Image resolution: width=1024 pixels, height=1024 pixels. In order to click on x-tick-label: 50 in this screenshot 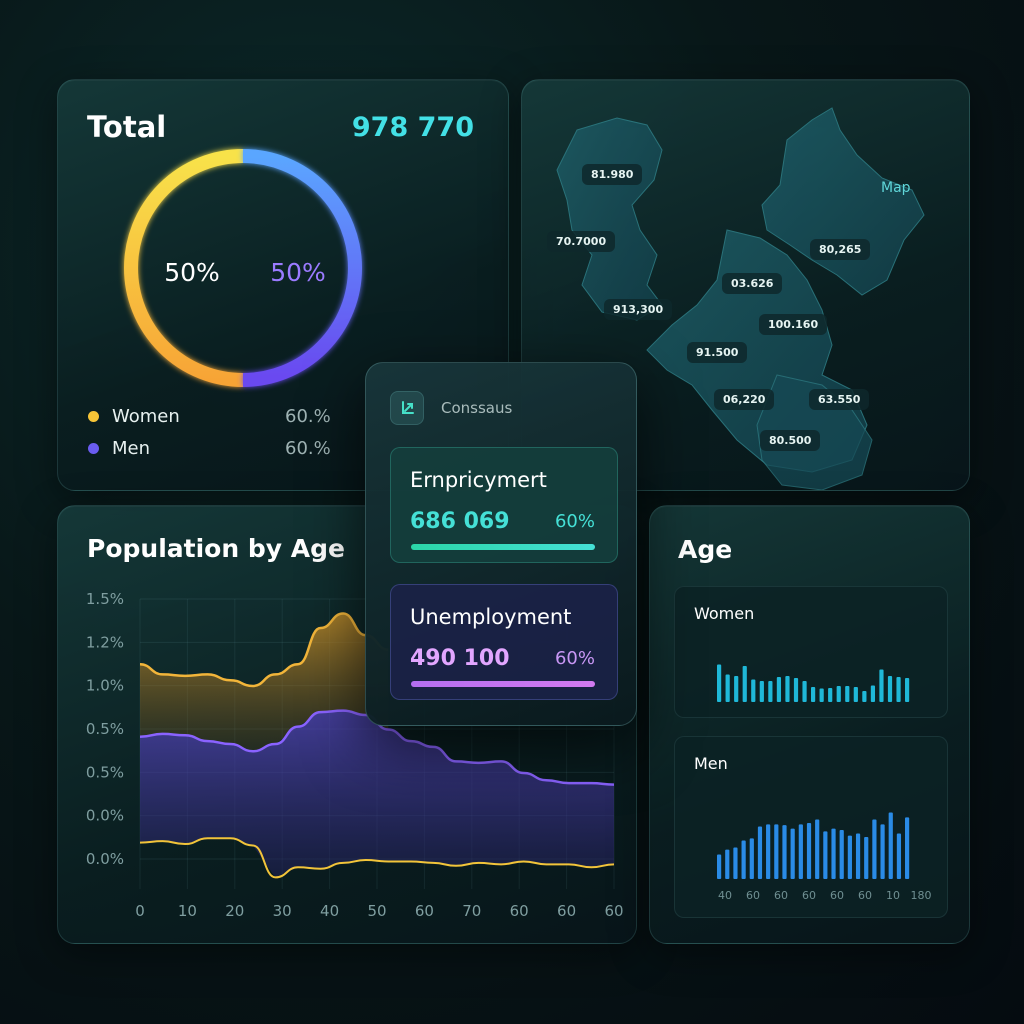, I will do `click(376, 911)`.